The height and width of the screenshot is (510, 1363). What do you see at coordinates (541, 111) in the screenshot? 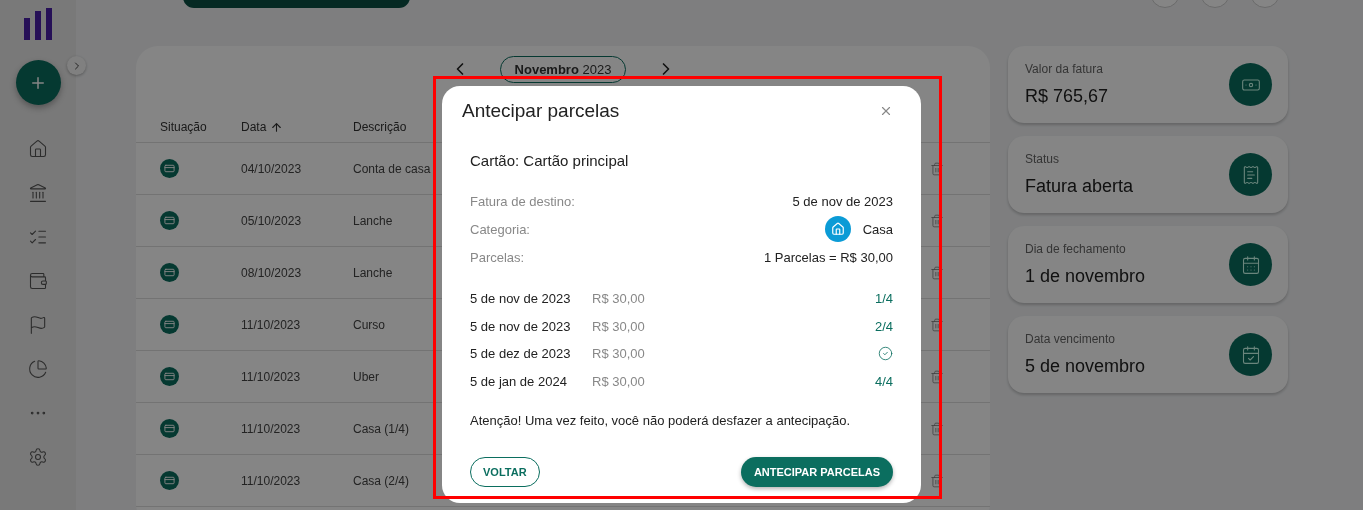
I see `dialog-title: Antecipar parcelas` at bounding box center [541, 111].